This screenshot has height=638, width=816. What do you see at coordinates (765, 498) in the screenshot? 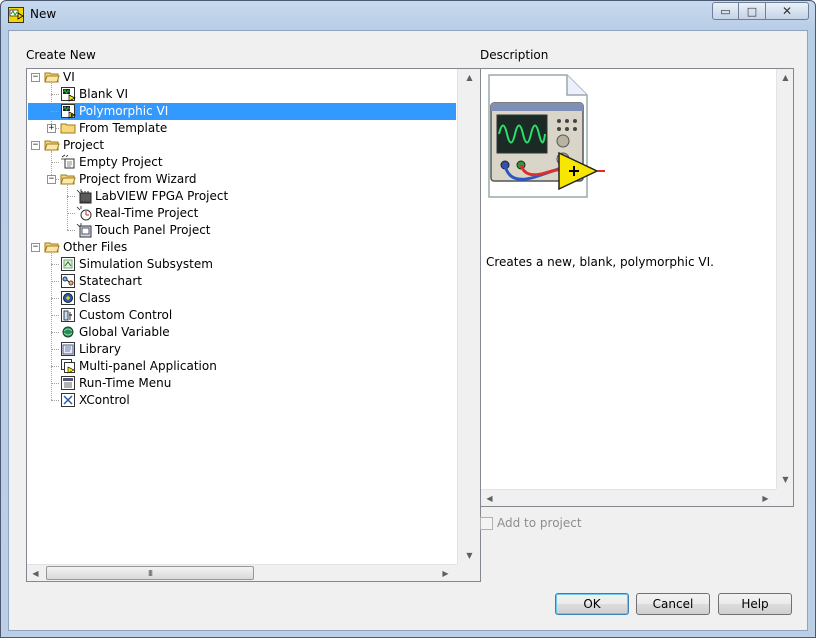
I see `desc-scroll-right-icon: ▶` at bounding box center [765, 498].